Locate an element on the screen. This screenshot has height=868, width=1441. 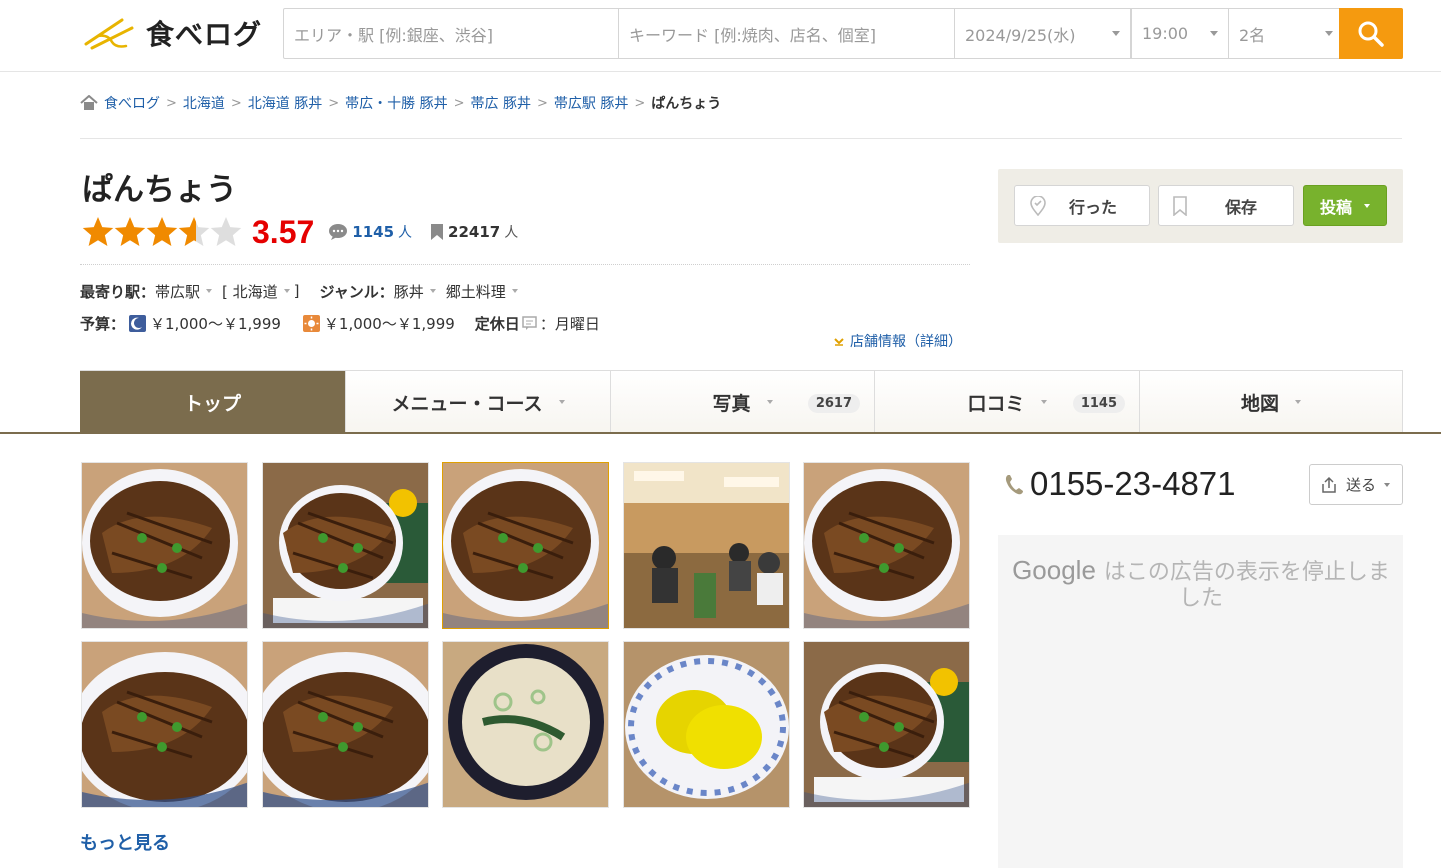
breadcrumb-link-obihiro-tokachi: 帯広・十勝 豚丼 is located at coordinates (396, 103).